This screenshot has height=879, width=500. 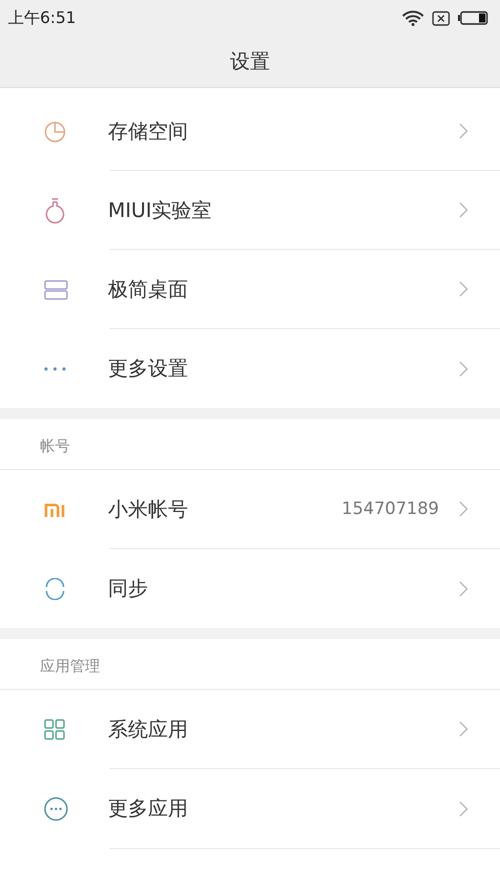 I want to click on grid-icon, so click(x=54, y=729).